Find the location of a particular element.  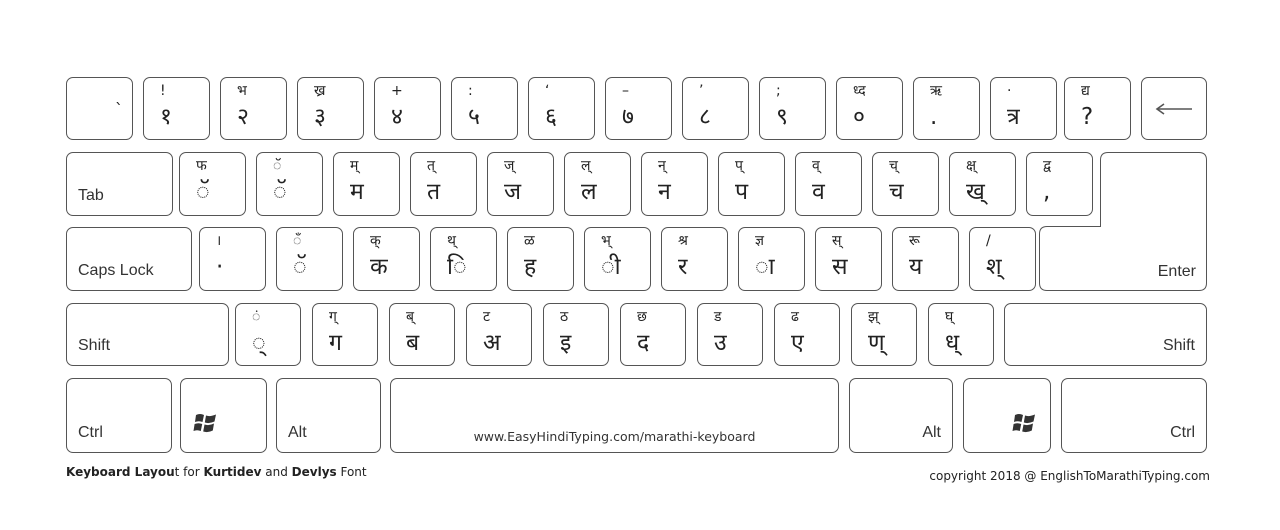

left-shift-key: Shift is located at coordinates (147, 334).